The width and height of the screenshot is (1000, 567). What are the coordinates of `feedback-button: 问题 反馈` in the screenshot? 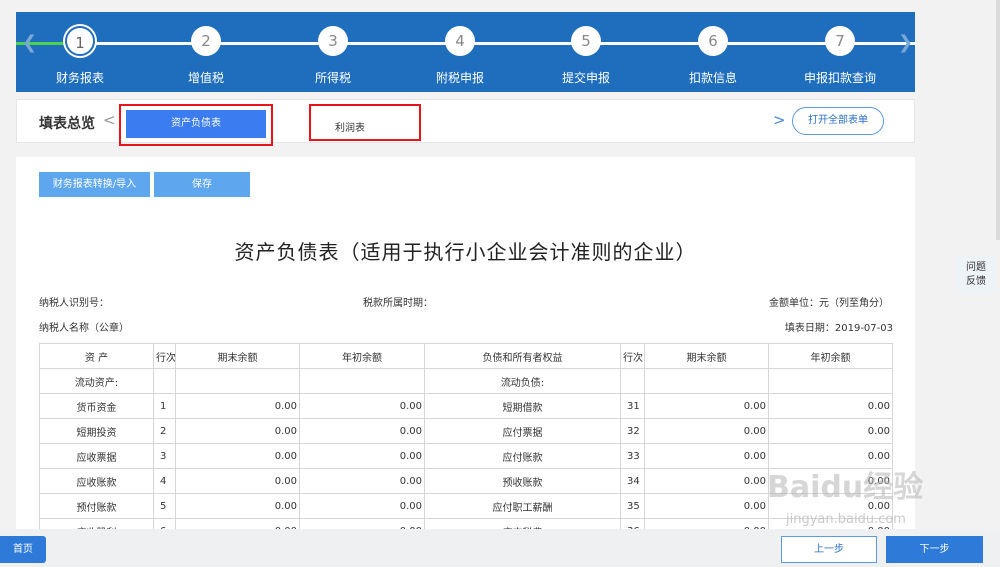 It's located at (976, 275).